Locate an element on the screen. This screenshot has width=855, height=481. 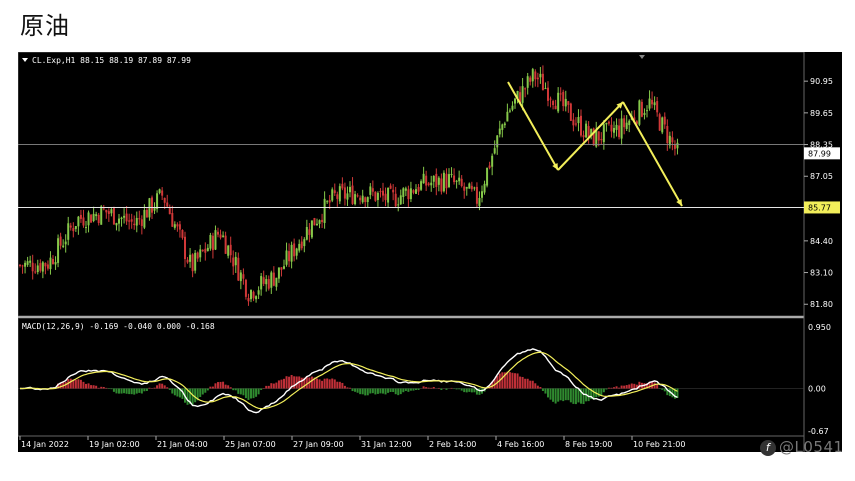
time-tick-label: 27 Jan 09:00 is located at coordinates (318, 444).